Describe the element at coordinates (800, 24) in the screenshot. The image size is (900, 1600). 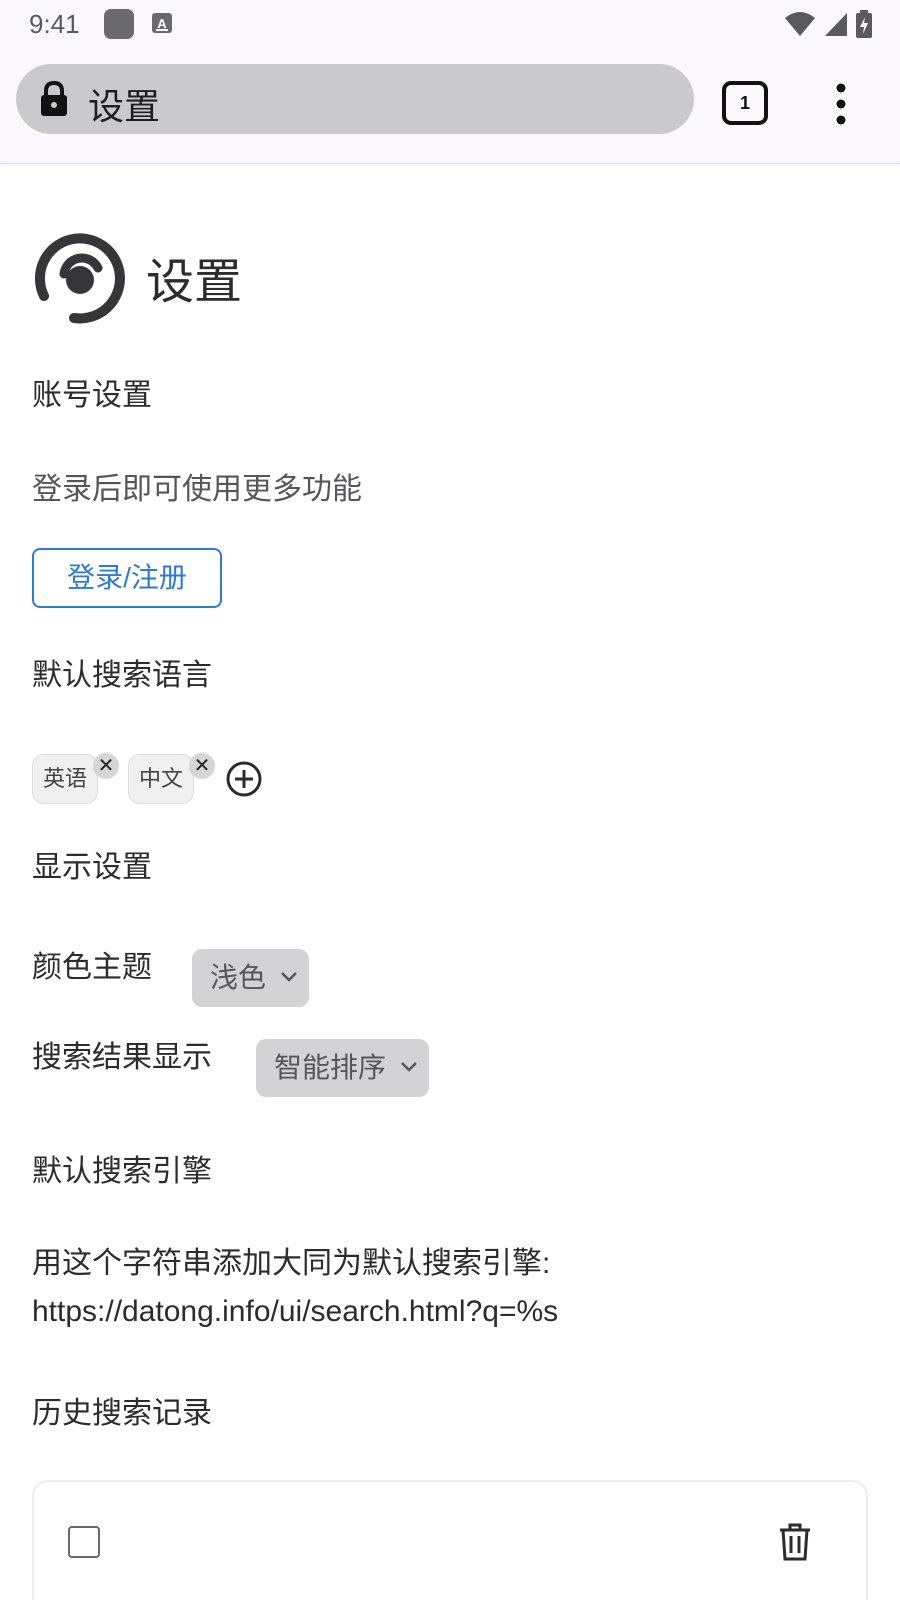
I see `wifi-icon` at that location.